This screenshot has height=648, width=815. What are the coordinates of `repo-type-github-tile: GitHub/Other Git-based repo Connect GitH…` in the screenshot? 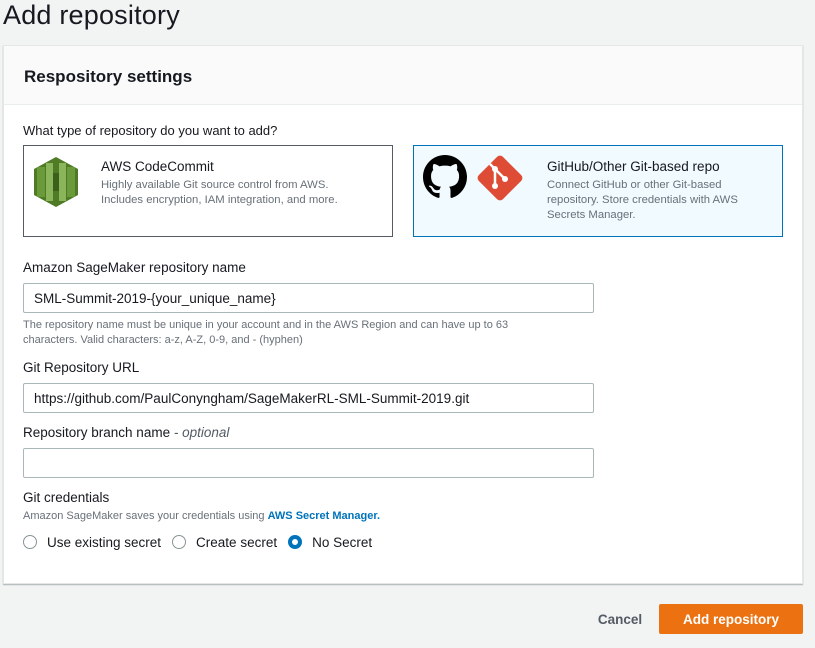 It's located at (598, 191).